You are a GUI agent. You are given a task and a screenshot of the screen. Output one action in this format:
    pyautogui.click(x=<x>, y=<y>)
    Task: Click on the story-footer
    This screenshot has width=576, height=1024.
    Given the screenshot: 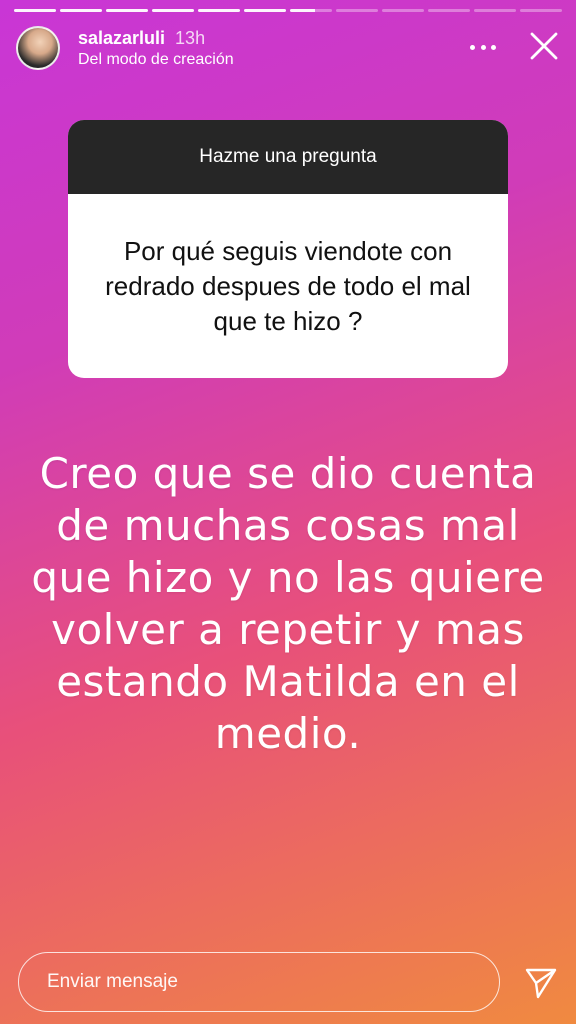 What is the action you would take?
    pyautogui.click(x=288, y=982)
    